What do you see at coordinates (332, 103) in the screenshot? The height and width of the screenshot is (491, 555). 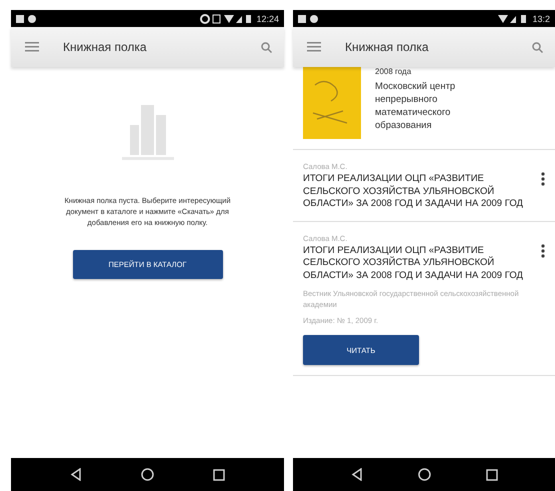 I see `book-cover-image` at bounding box center [332, 103].